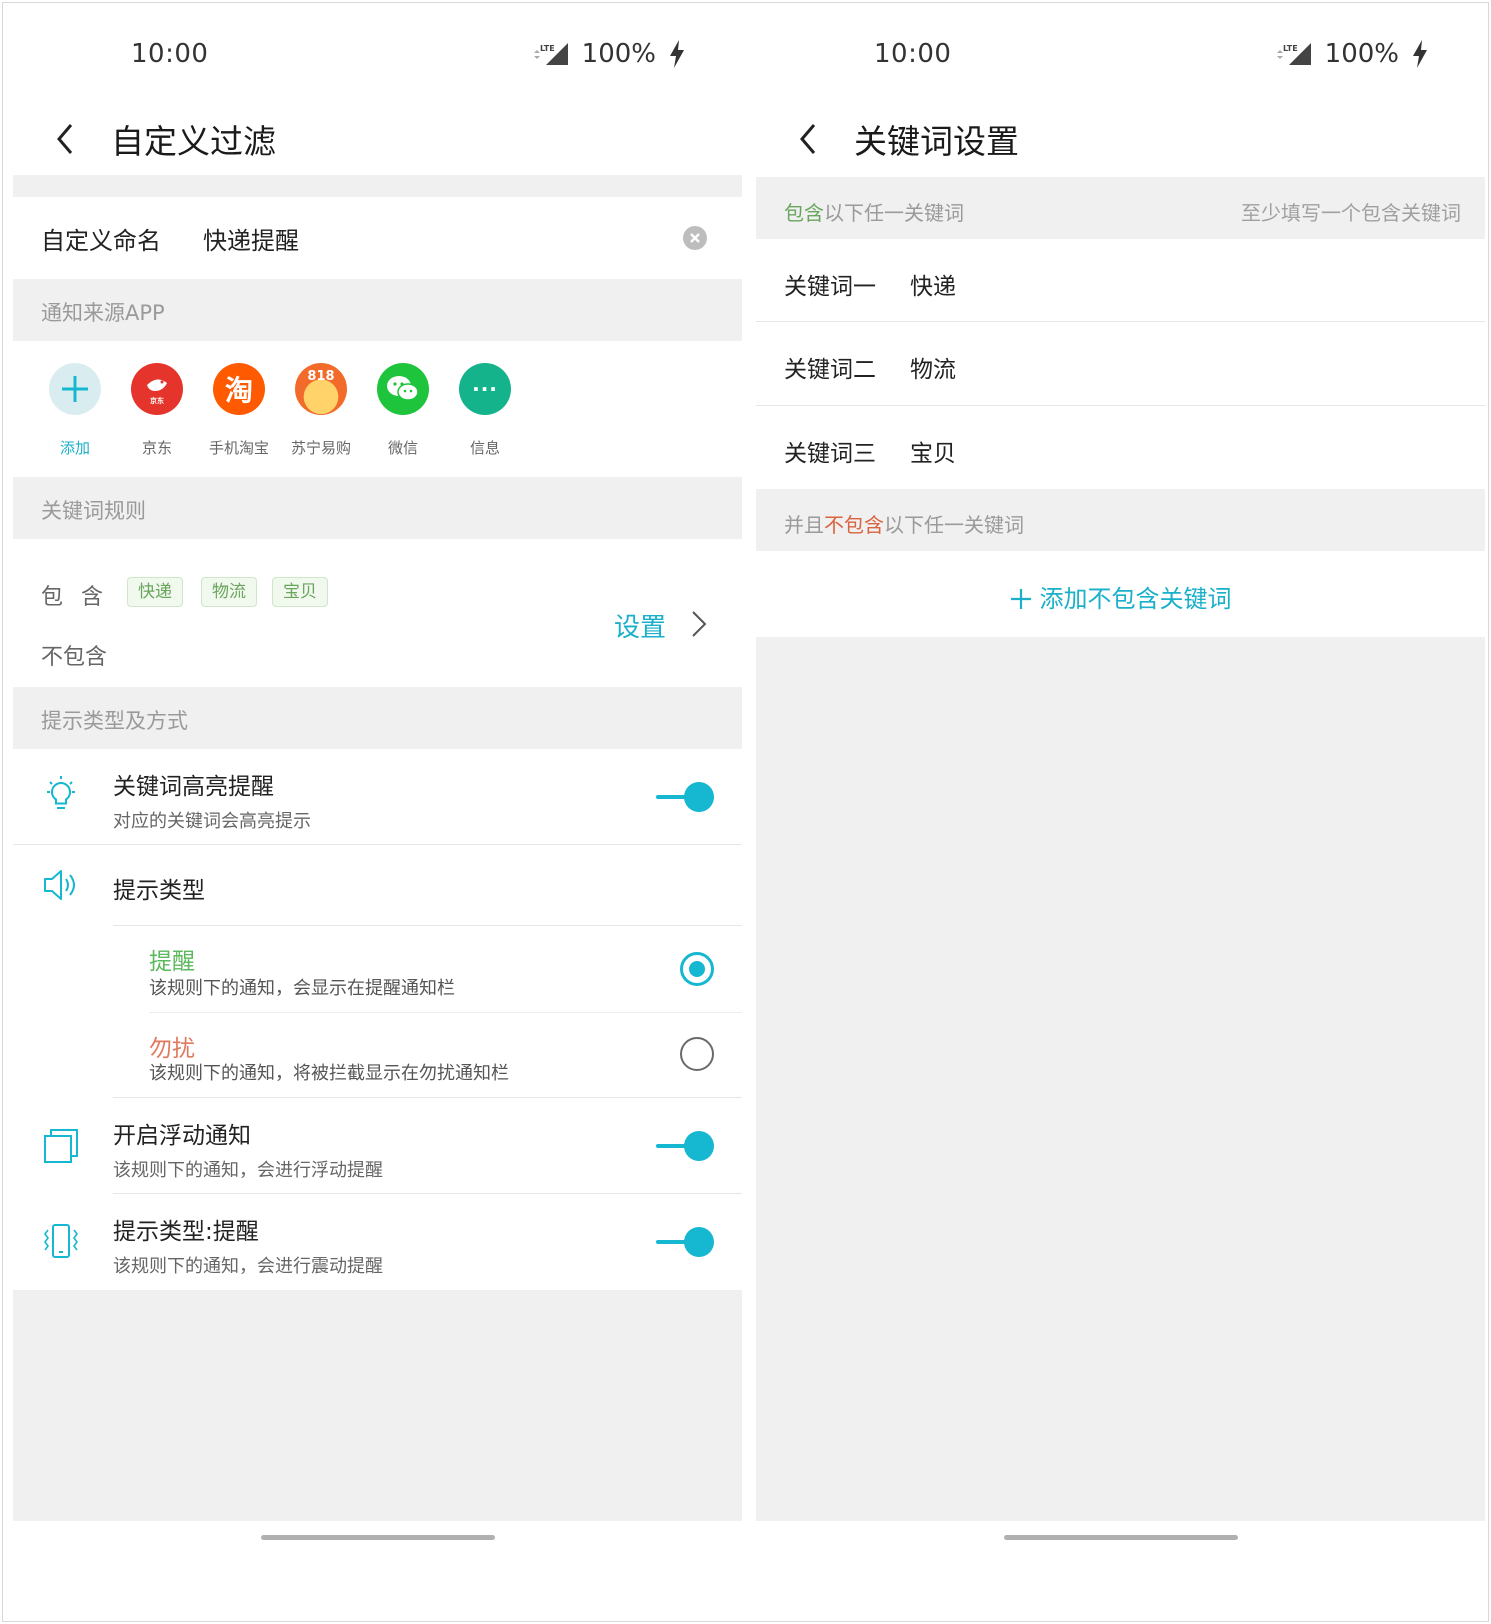 The width and height of the screenshot is (1491, 1624). I want to click on vibrate-row: 提示类型:提醒 该规则下的通知，会进行震动提醒, so click(377, 1242).